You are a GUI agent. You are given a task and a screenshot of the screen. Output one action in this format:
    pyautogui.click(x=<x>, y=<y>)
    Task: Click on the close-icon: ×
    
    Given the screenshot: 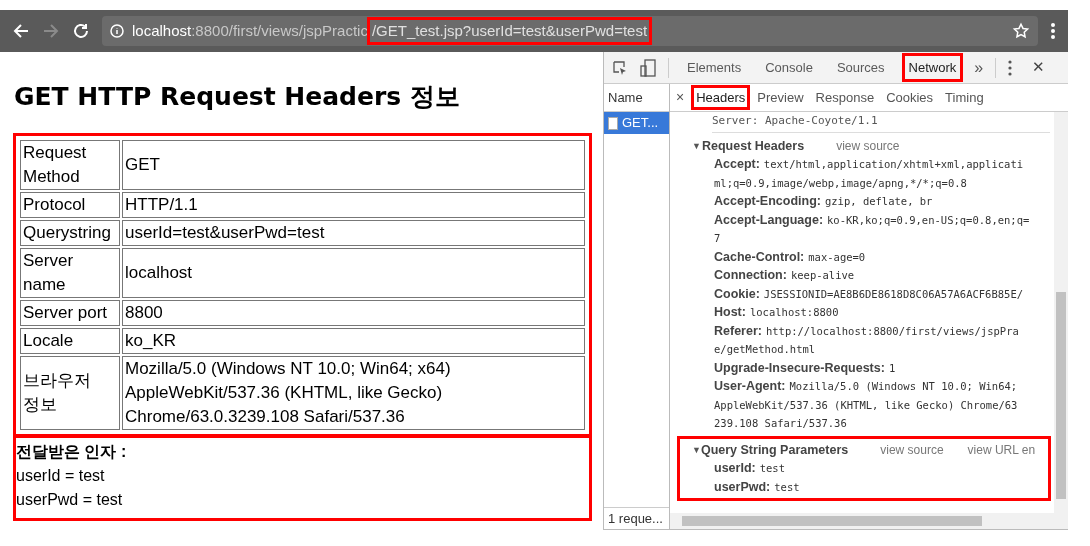 What is the action you would take?
    pyautogui.click(x=680, y=97)
    